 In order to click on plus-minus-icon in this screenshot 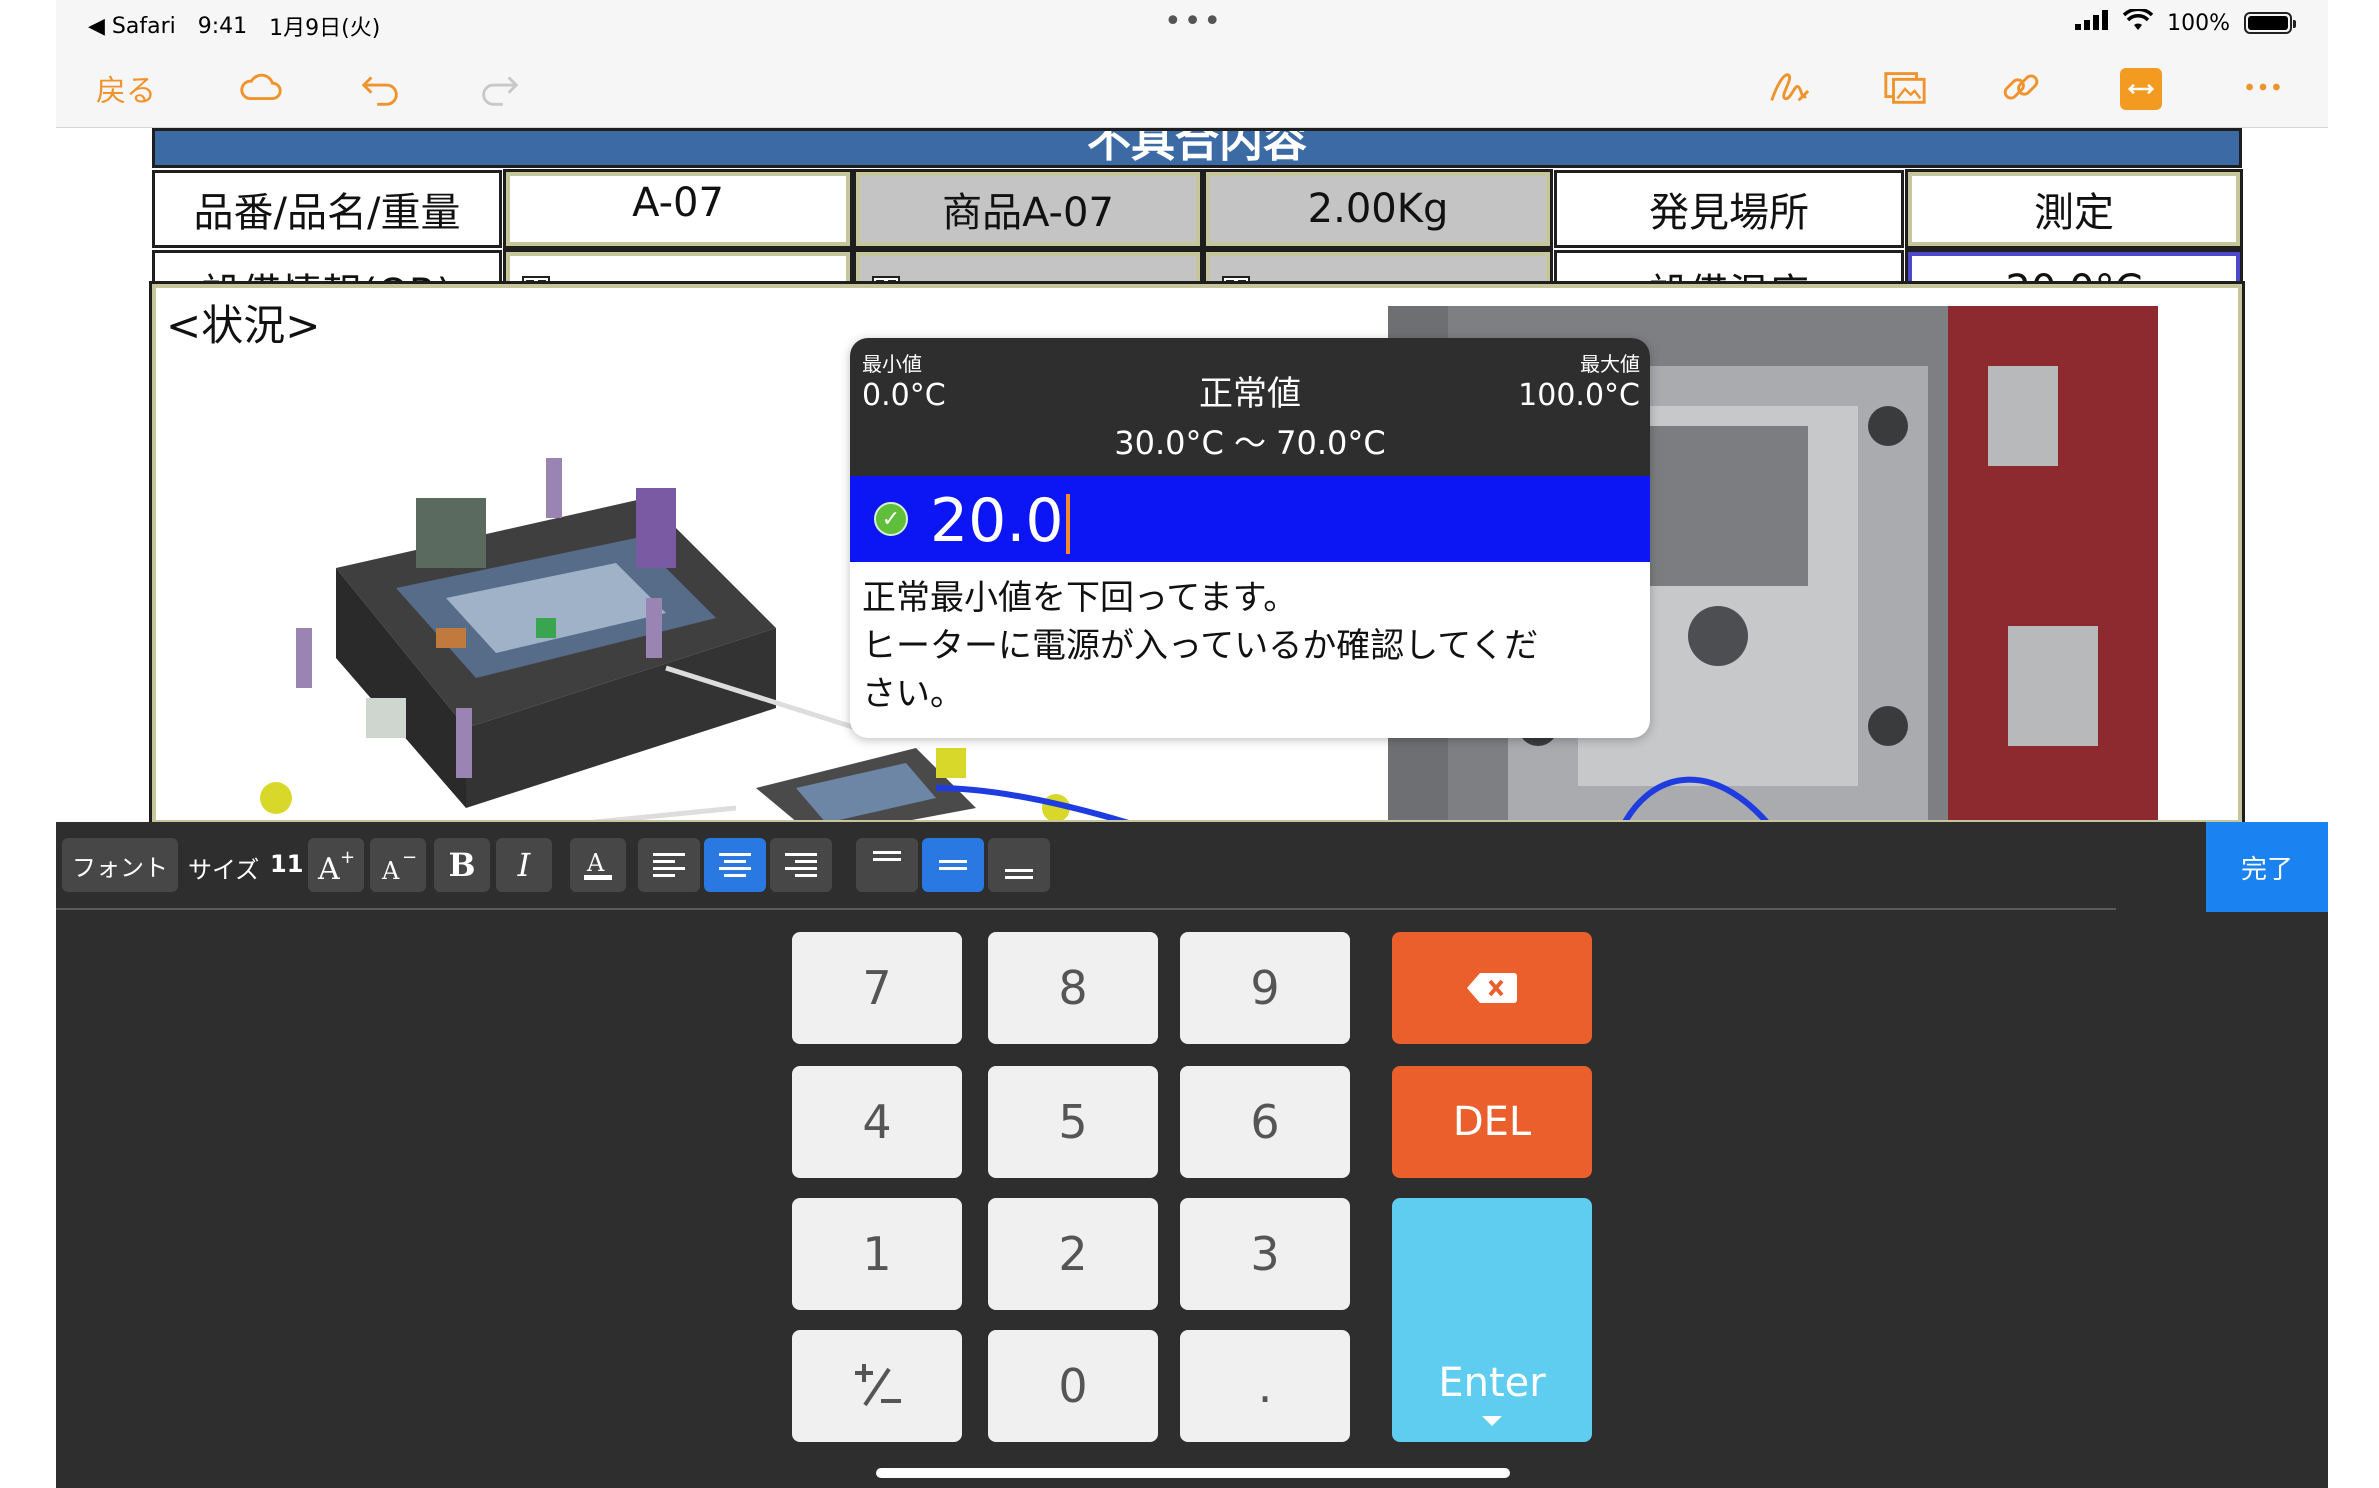, I will do `click(878, 1385)`.